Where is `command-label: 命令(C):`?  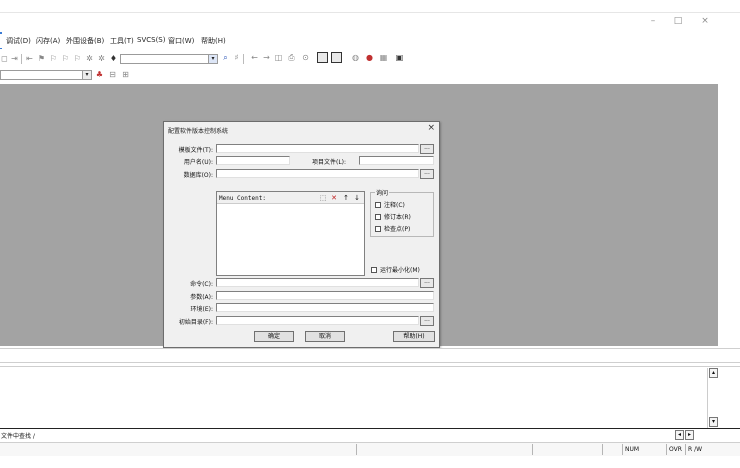
command-label: 命令(C): is located at coordinates (201, 284).